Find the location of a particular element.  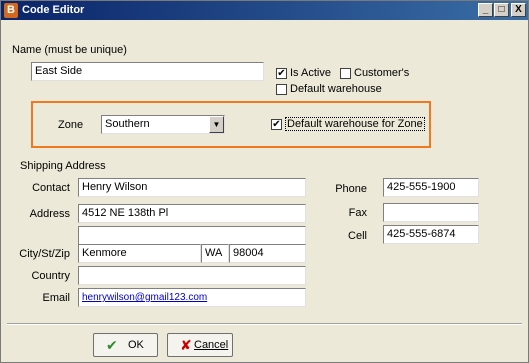

city-st-zip-label: City/St/Zip is located at coordinates (44, 254).